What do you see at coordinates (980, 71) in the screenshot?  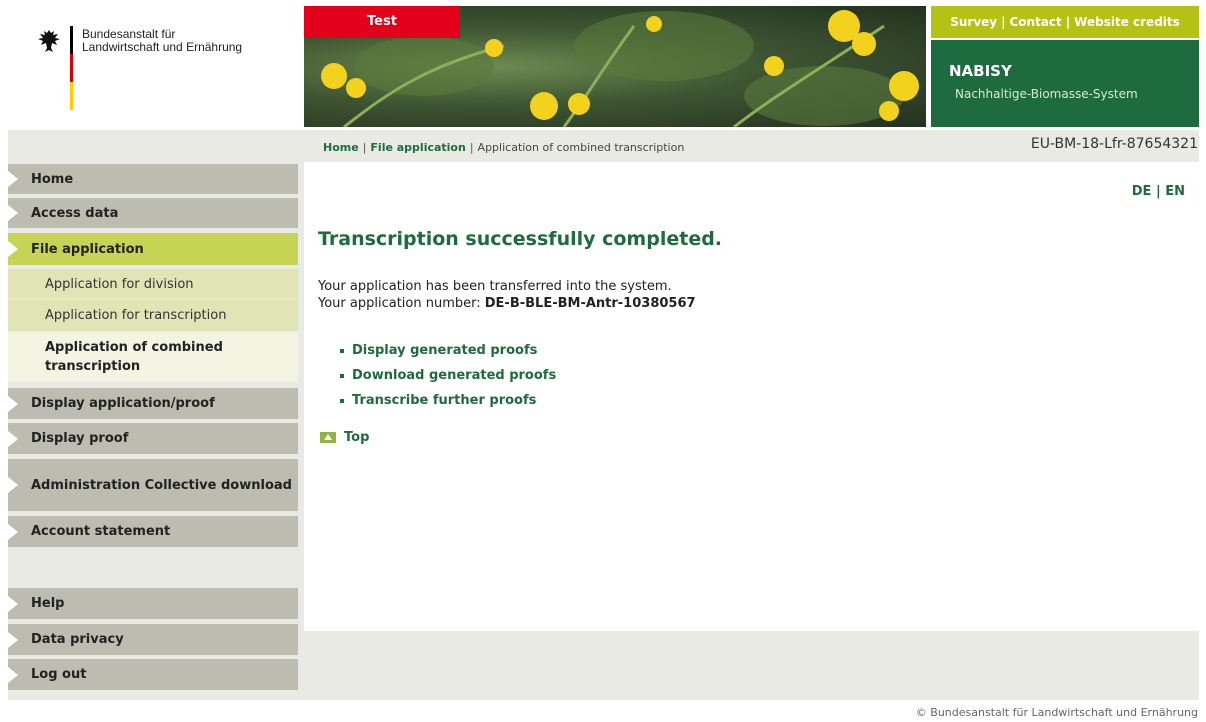 I see `app-title: NABISY` at bounding box center [980, 71].